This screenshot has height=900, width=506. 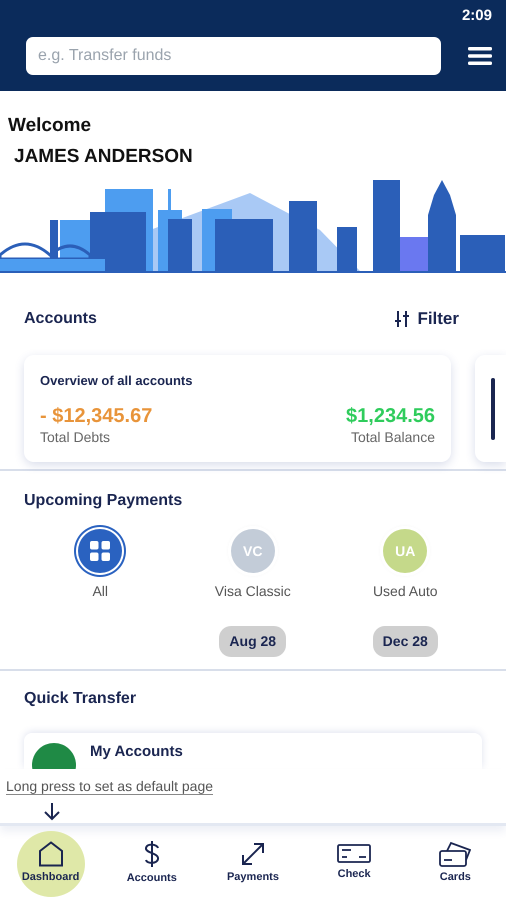 I want to click on transfer-card: My Accounts, so click(x=253, y=751).